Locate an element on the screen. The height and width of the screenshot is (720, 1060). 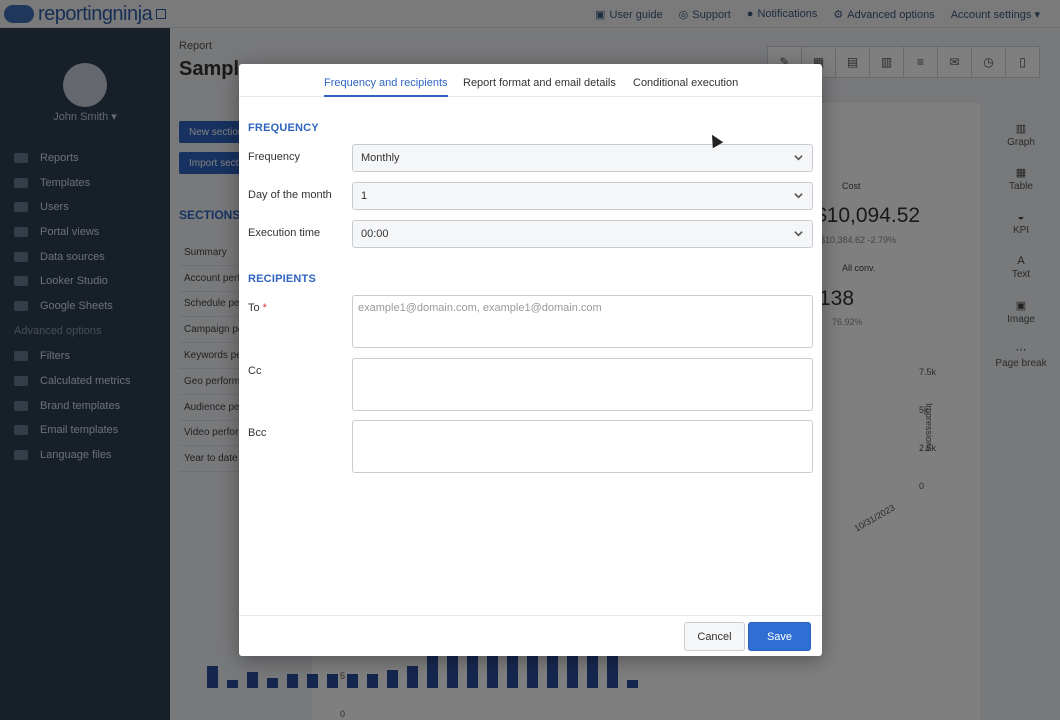
tab-conditional-execution: Conditional execution is located at coordinates (685, 87).